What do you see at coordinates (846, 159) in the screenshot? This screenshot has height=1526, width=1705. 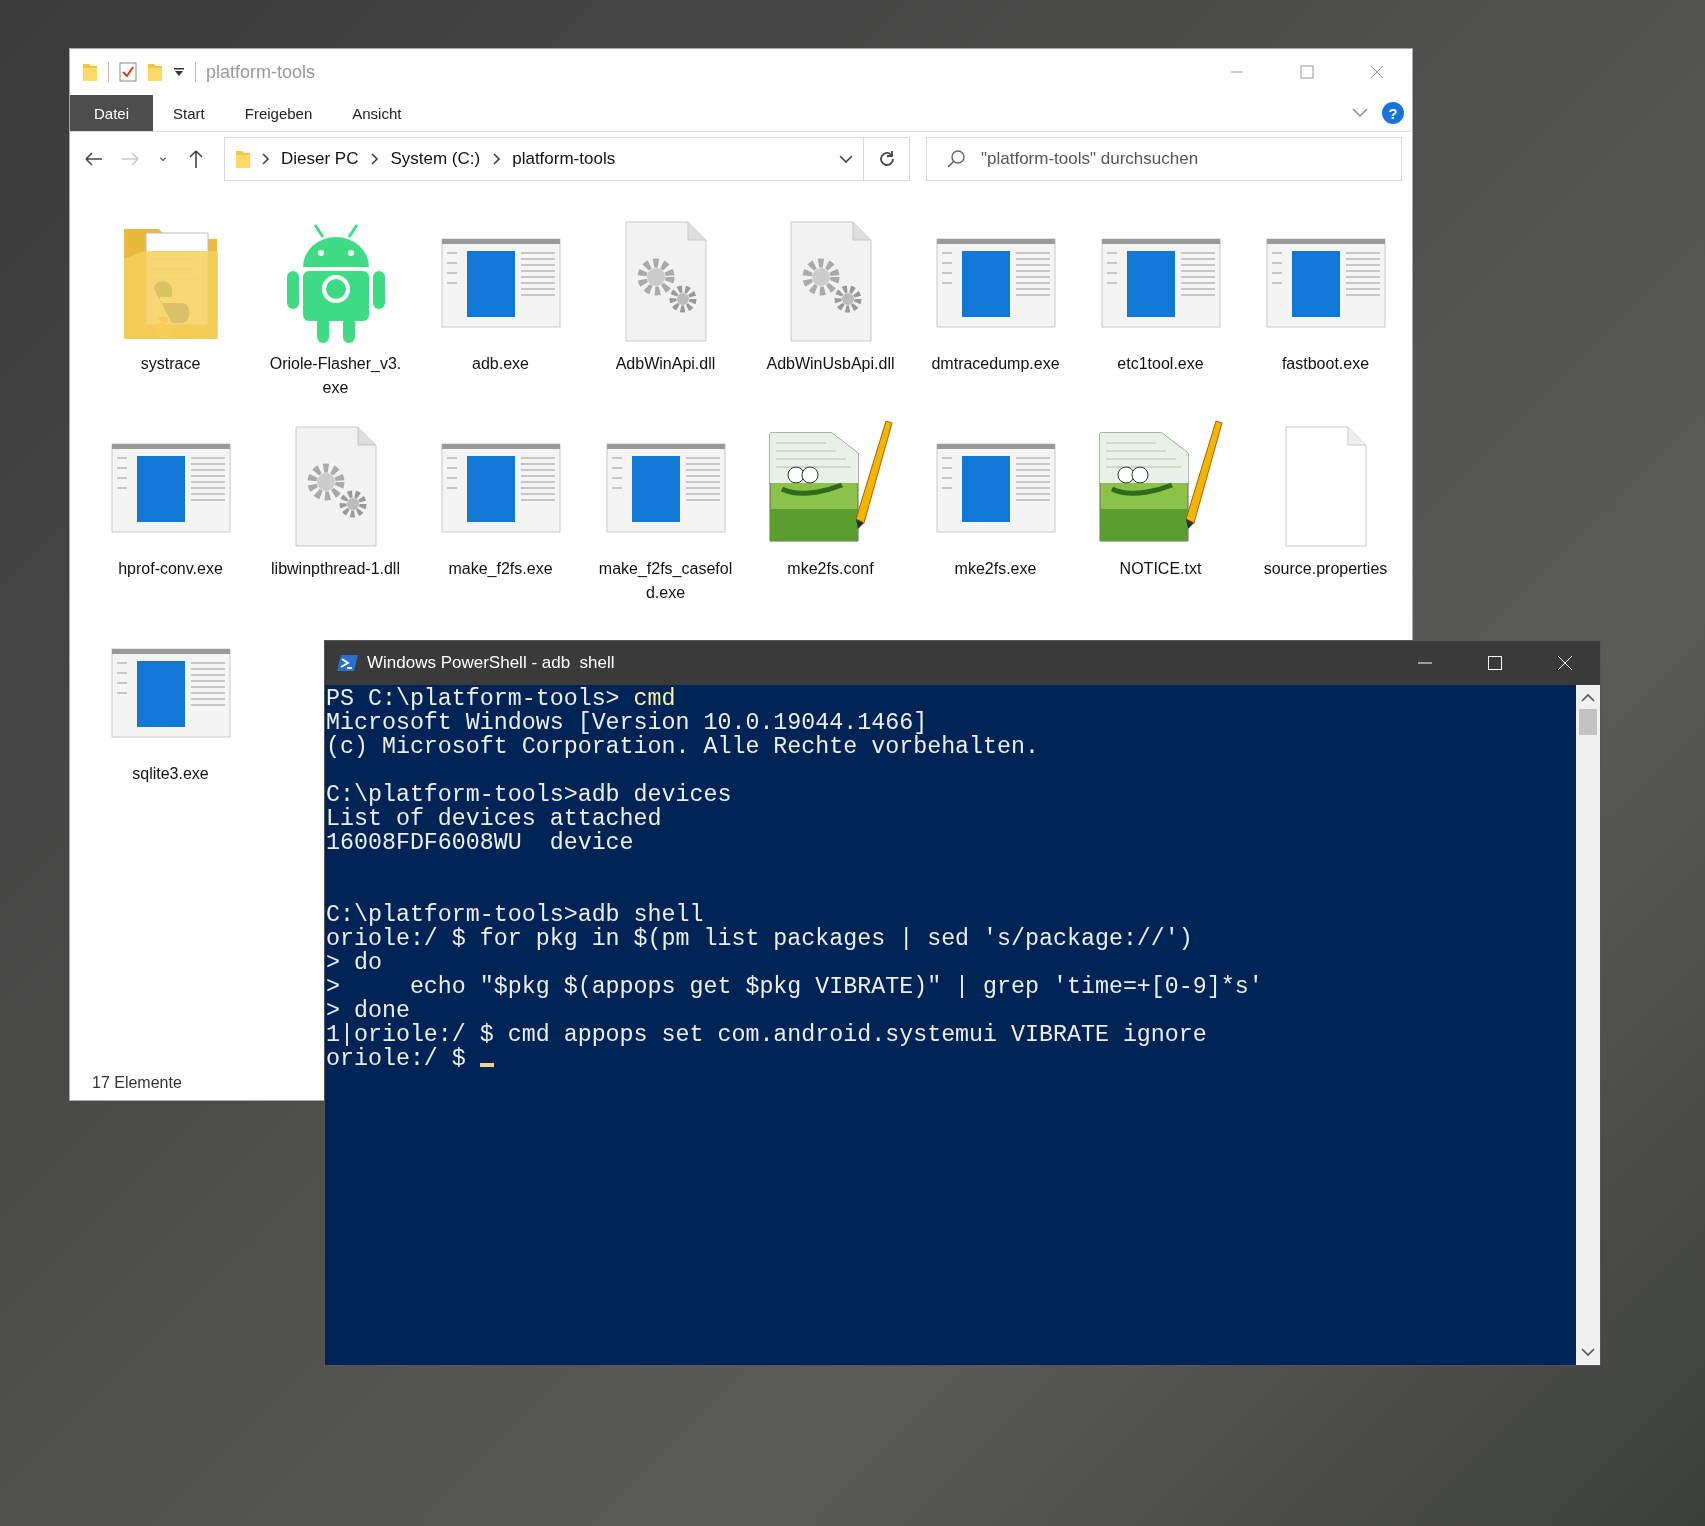 I see `dropdown-chevron-icon` at bounding box center [846, 159].